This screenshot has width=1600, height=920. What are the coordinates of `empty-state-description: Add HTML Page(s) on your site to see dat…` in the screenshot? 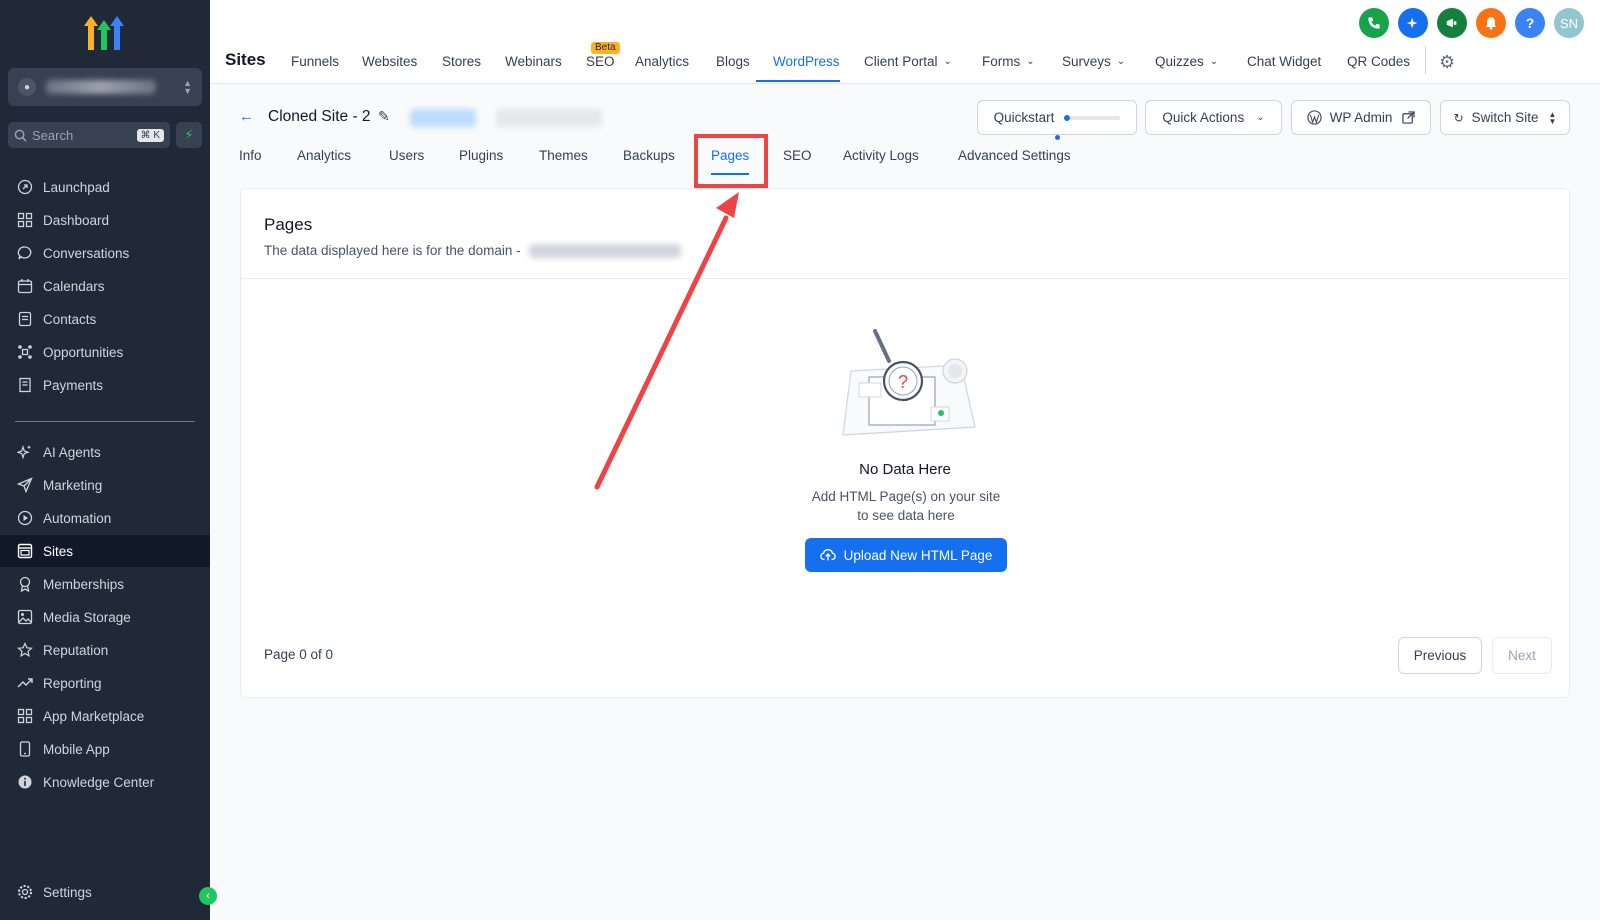 It's located at (906, 506).